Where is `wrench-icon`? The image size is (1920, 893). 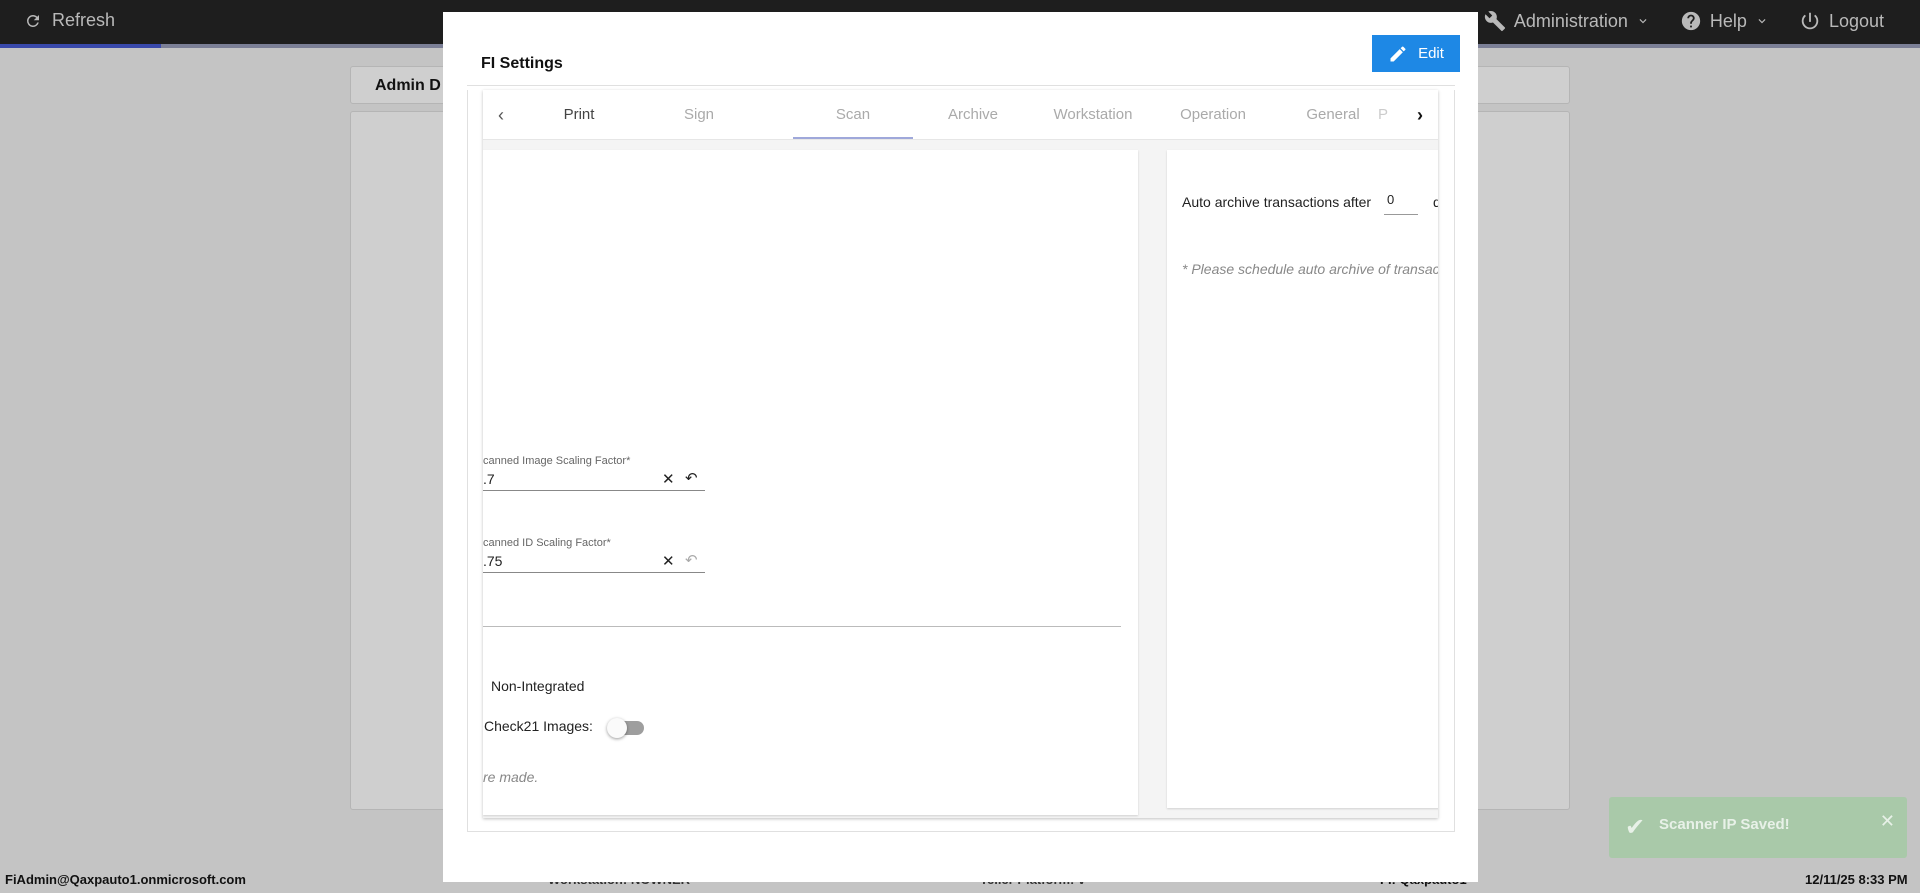
wrench-icon is located at coordinates (1494, 21).